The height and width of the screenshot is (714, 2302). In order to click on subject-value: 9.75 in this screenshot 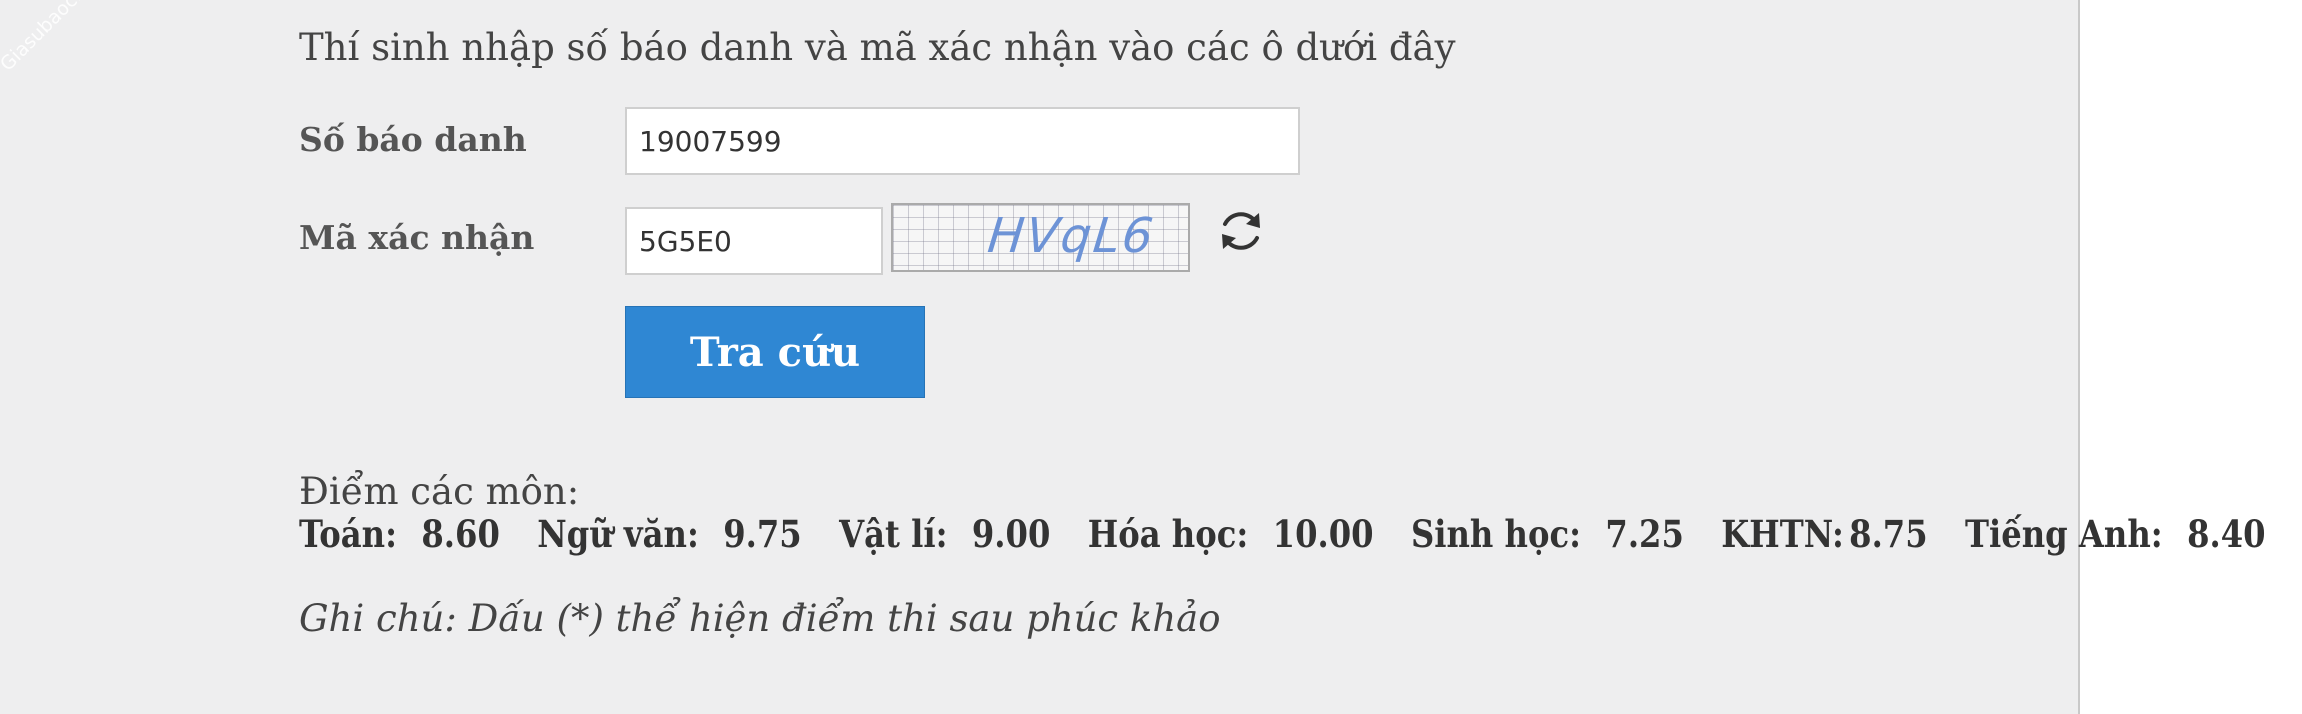, I will do `click(762, 534)`.